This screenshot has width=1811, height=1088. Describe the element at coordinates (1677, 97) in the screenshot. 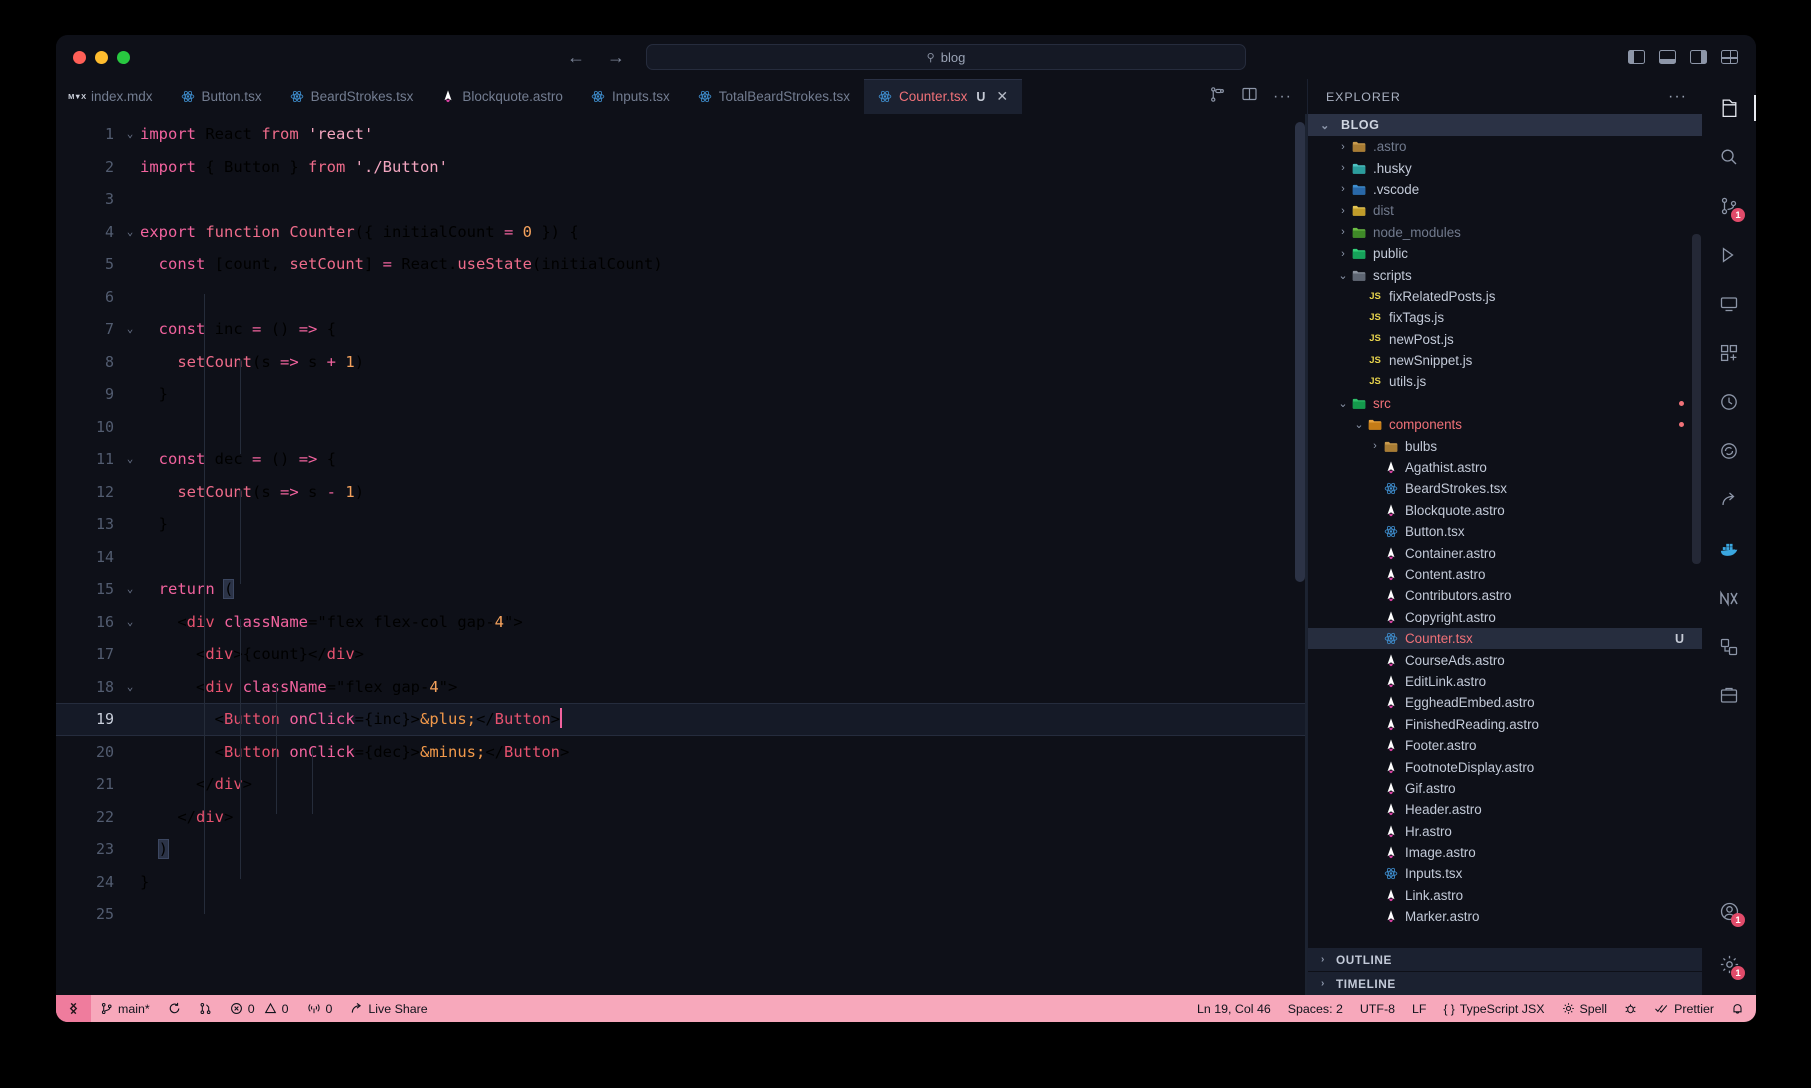

I see `explorer-more-icon: ···` at that location.